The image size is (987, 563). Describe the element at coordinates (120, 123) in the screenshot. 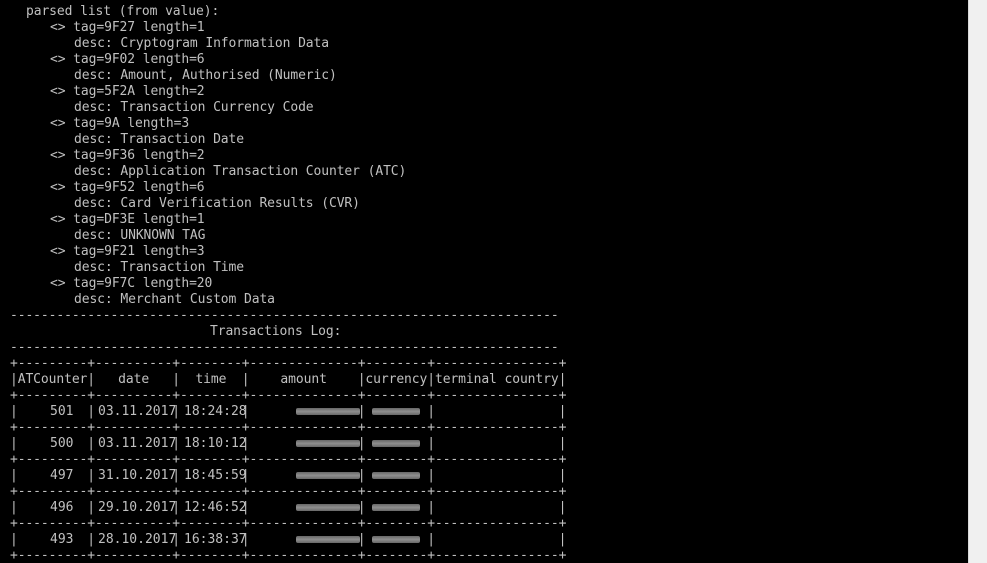

I see `tag-line: <> tag=9A length=3` at that location.